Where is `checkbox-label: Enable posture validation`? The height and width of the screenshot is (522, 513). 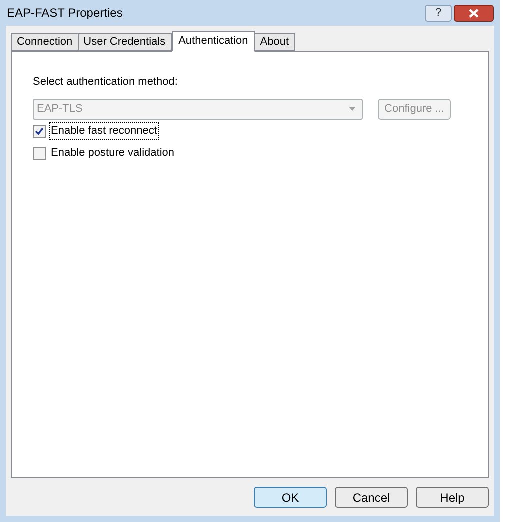
checkbox-label: Enable posture validation is located at coordinates (113, 153).